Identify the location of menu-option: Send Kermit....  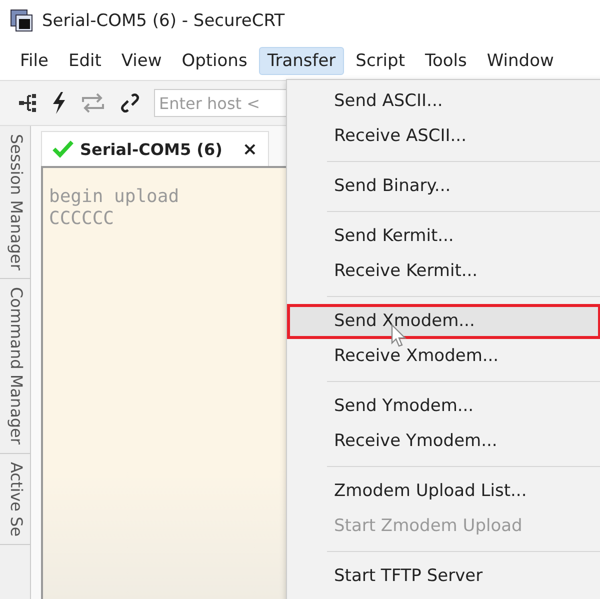
(443, 236).